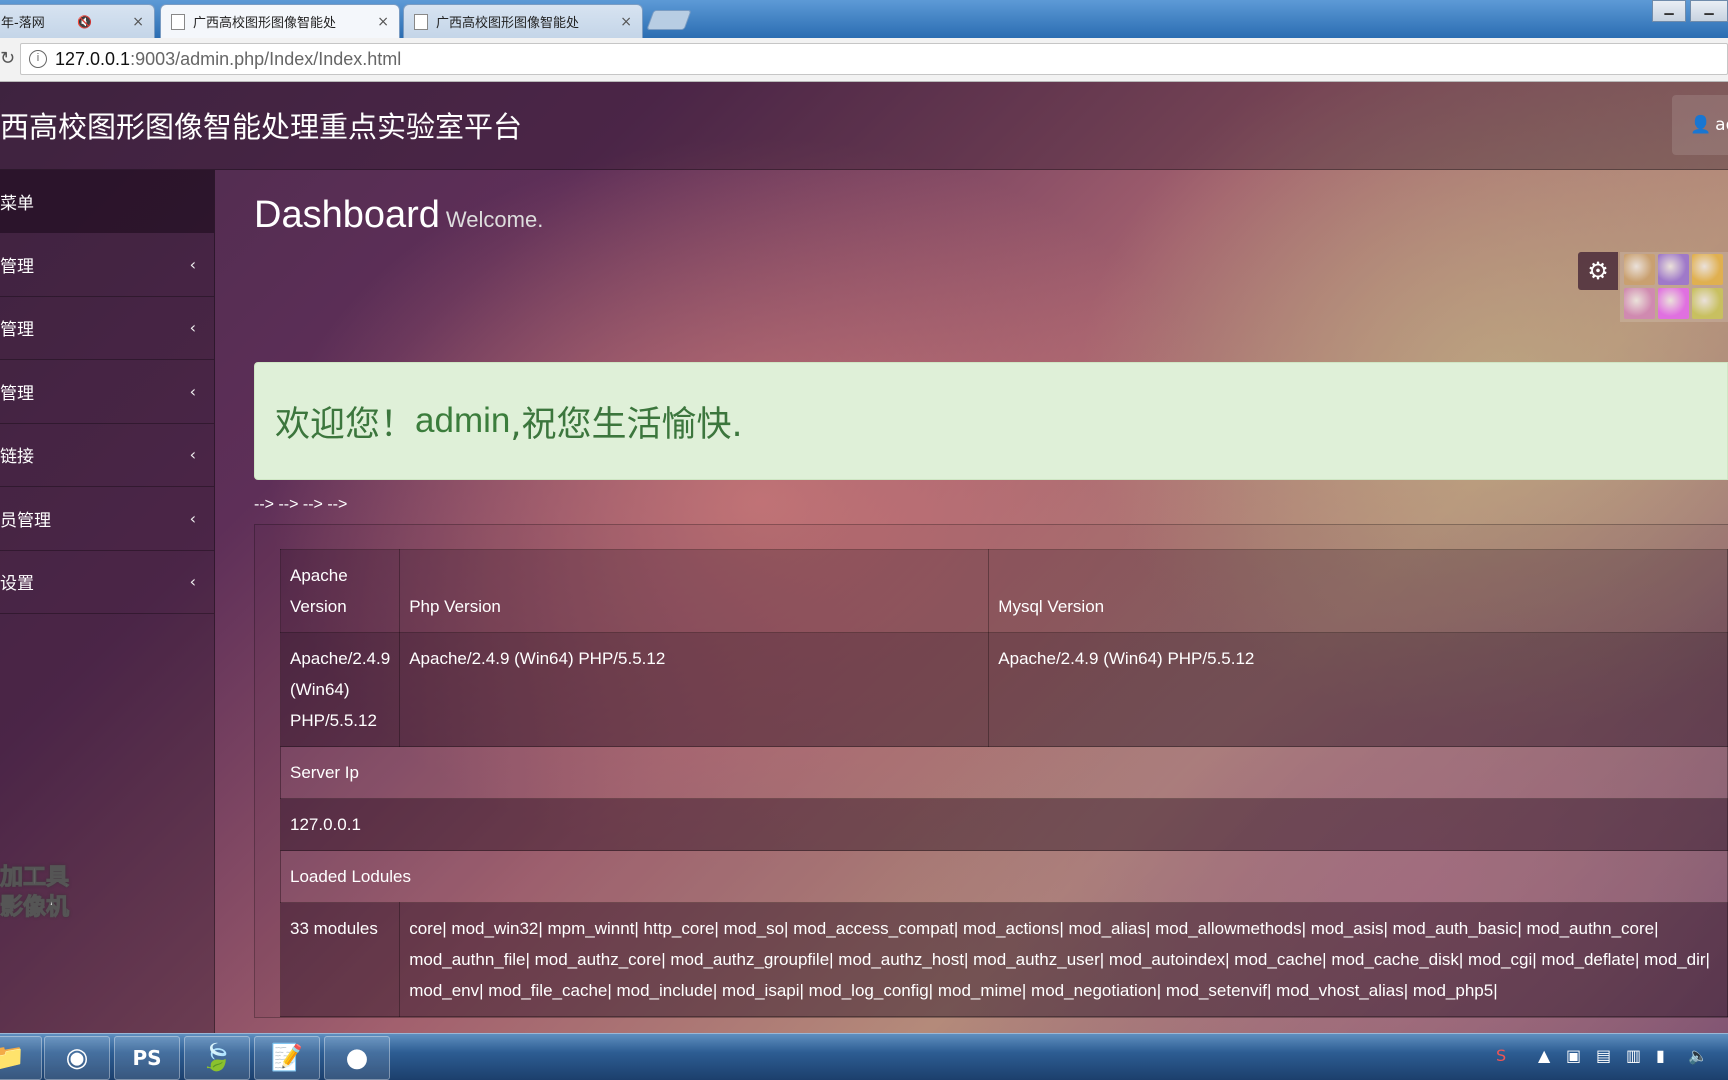 The width and height of the screenshot is (1728, 1080). Describe the element at coordinates (694, 689) in the screenshot. I see `cell-php-version: Apache/2.4.9 (Win64) PHP/5.5.12` at that location.